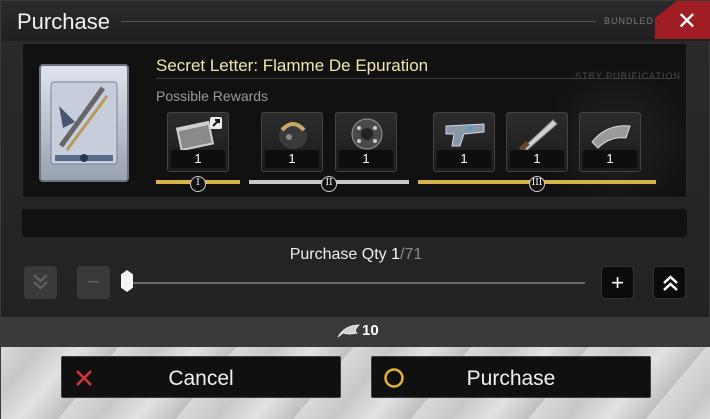 This screenshot has width=710, height=419. Describe the element at coordinates (63, 21) in the screenshot. I see `dialog-title: Purchase` at that location.